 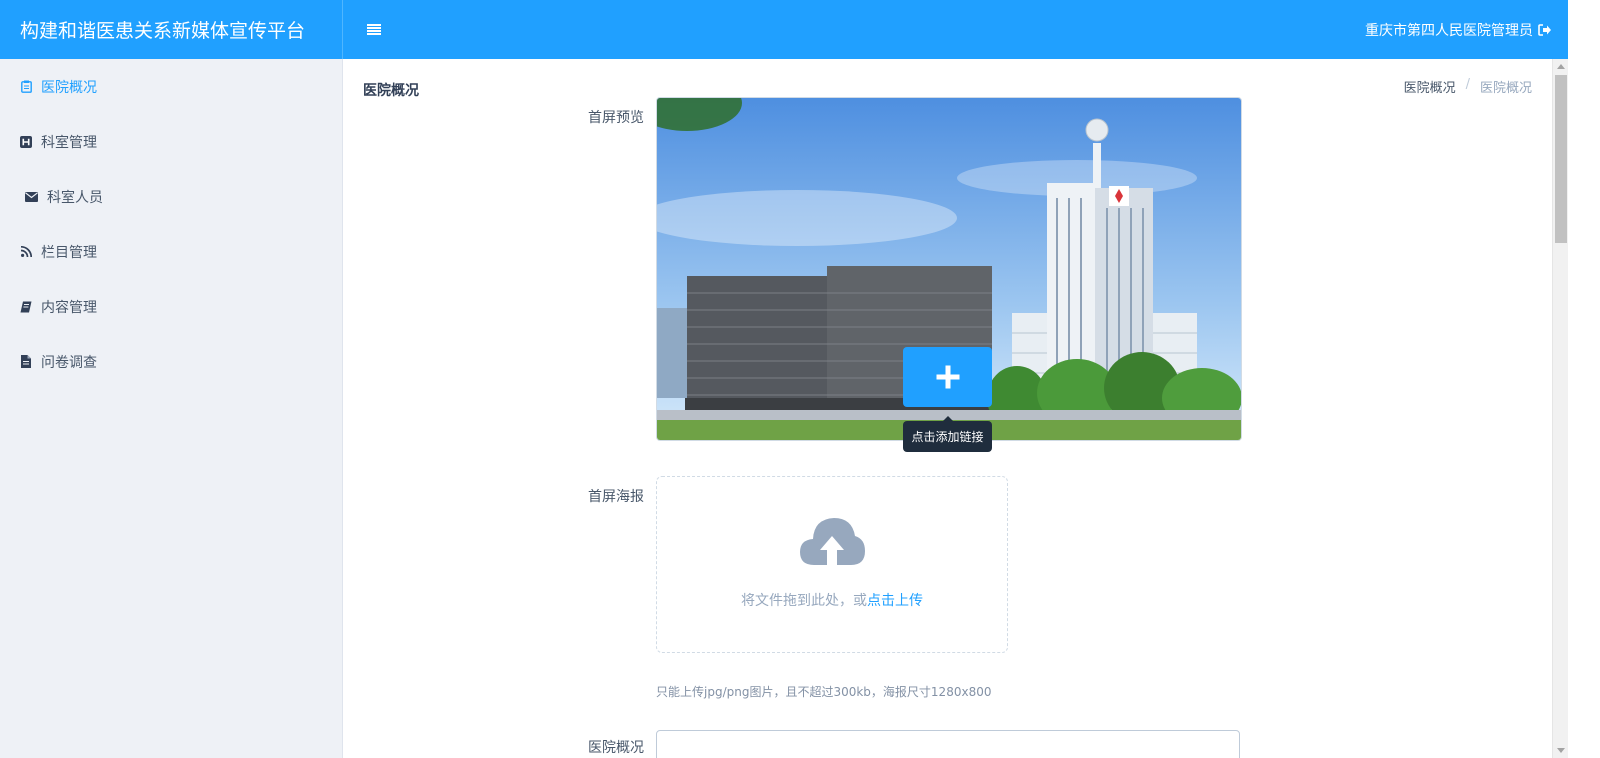 I want to click on sidebar-item-column-management: 栏目管理, so click(x=171, y=251).